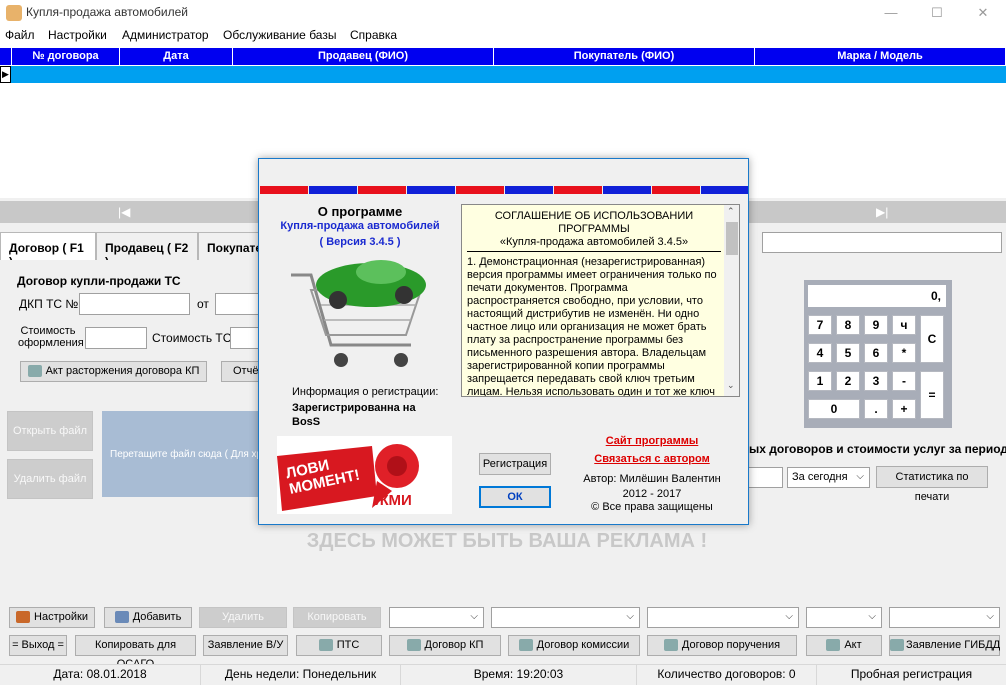 Image resolution: width=1006 pixels, height=685 pixels. I want to click on calc-key-clear: C, so click(932, 339).